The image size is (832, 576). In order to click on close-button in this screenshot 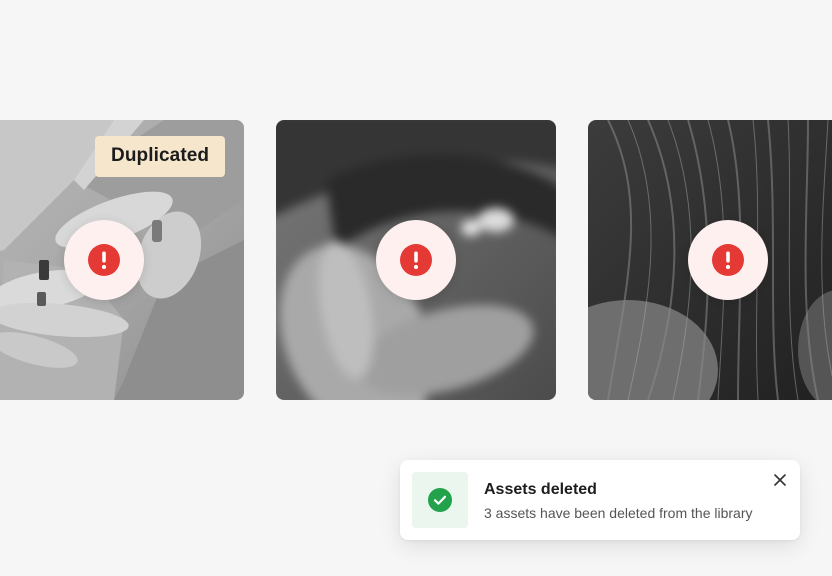, I will do `click(780, 480)`.